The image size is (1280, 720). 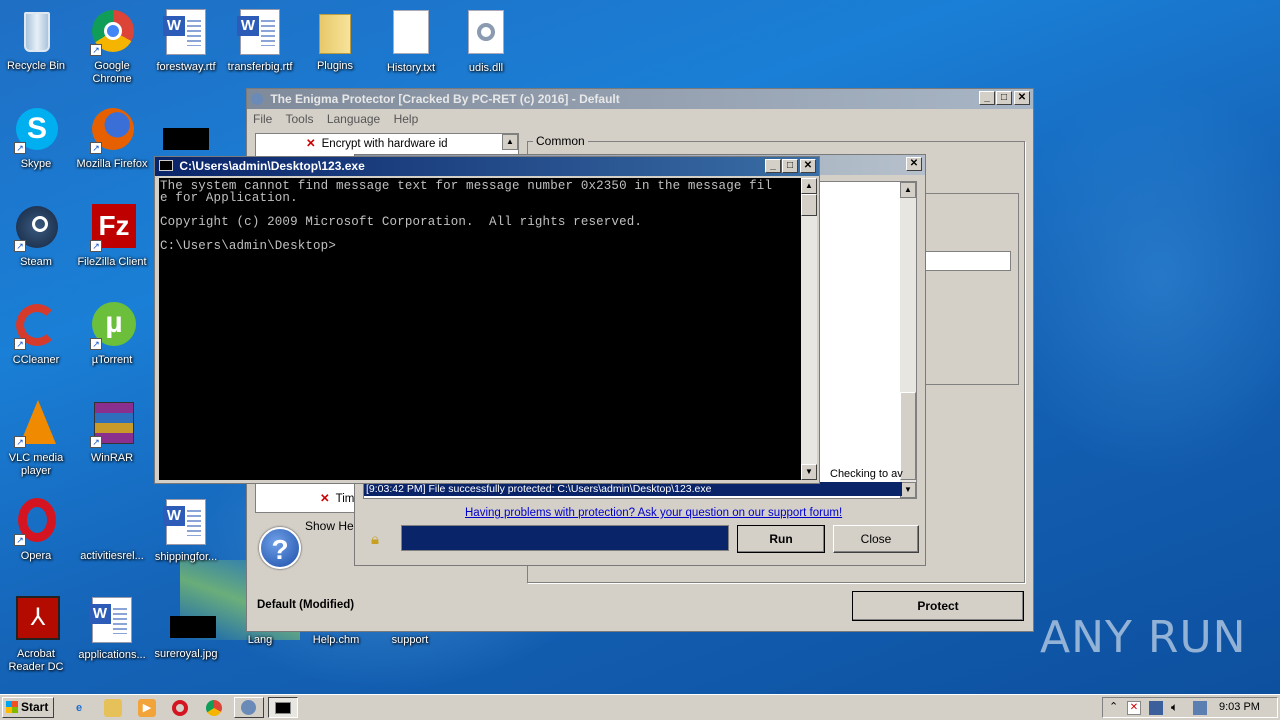 I want to click on console-icon, so click(x=166, y=165).